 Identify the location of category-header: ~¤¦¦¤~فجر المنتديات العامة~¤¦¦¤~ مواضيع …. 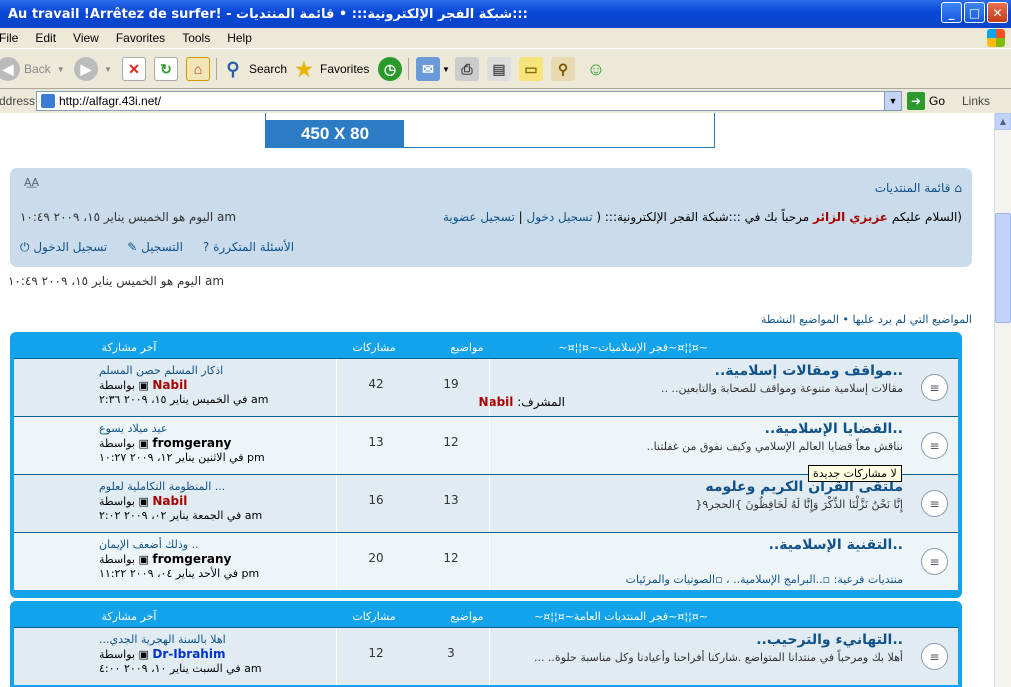
(486, 615).